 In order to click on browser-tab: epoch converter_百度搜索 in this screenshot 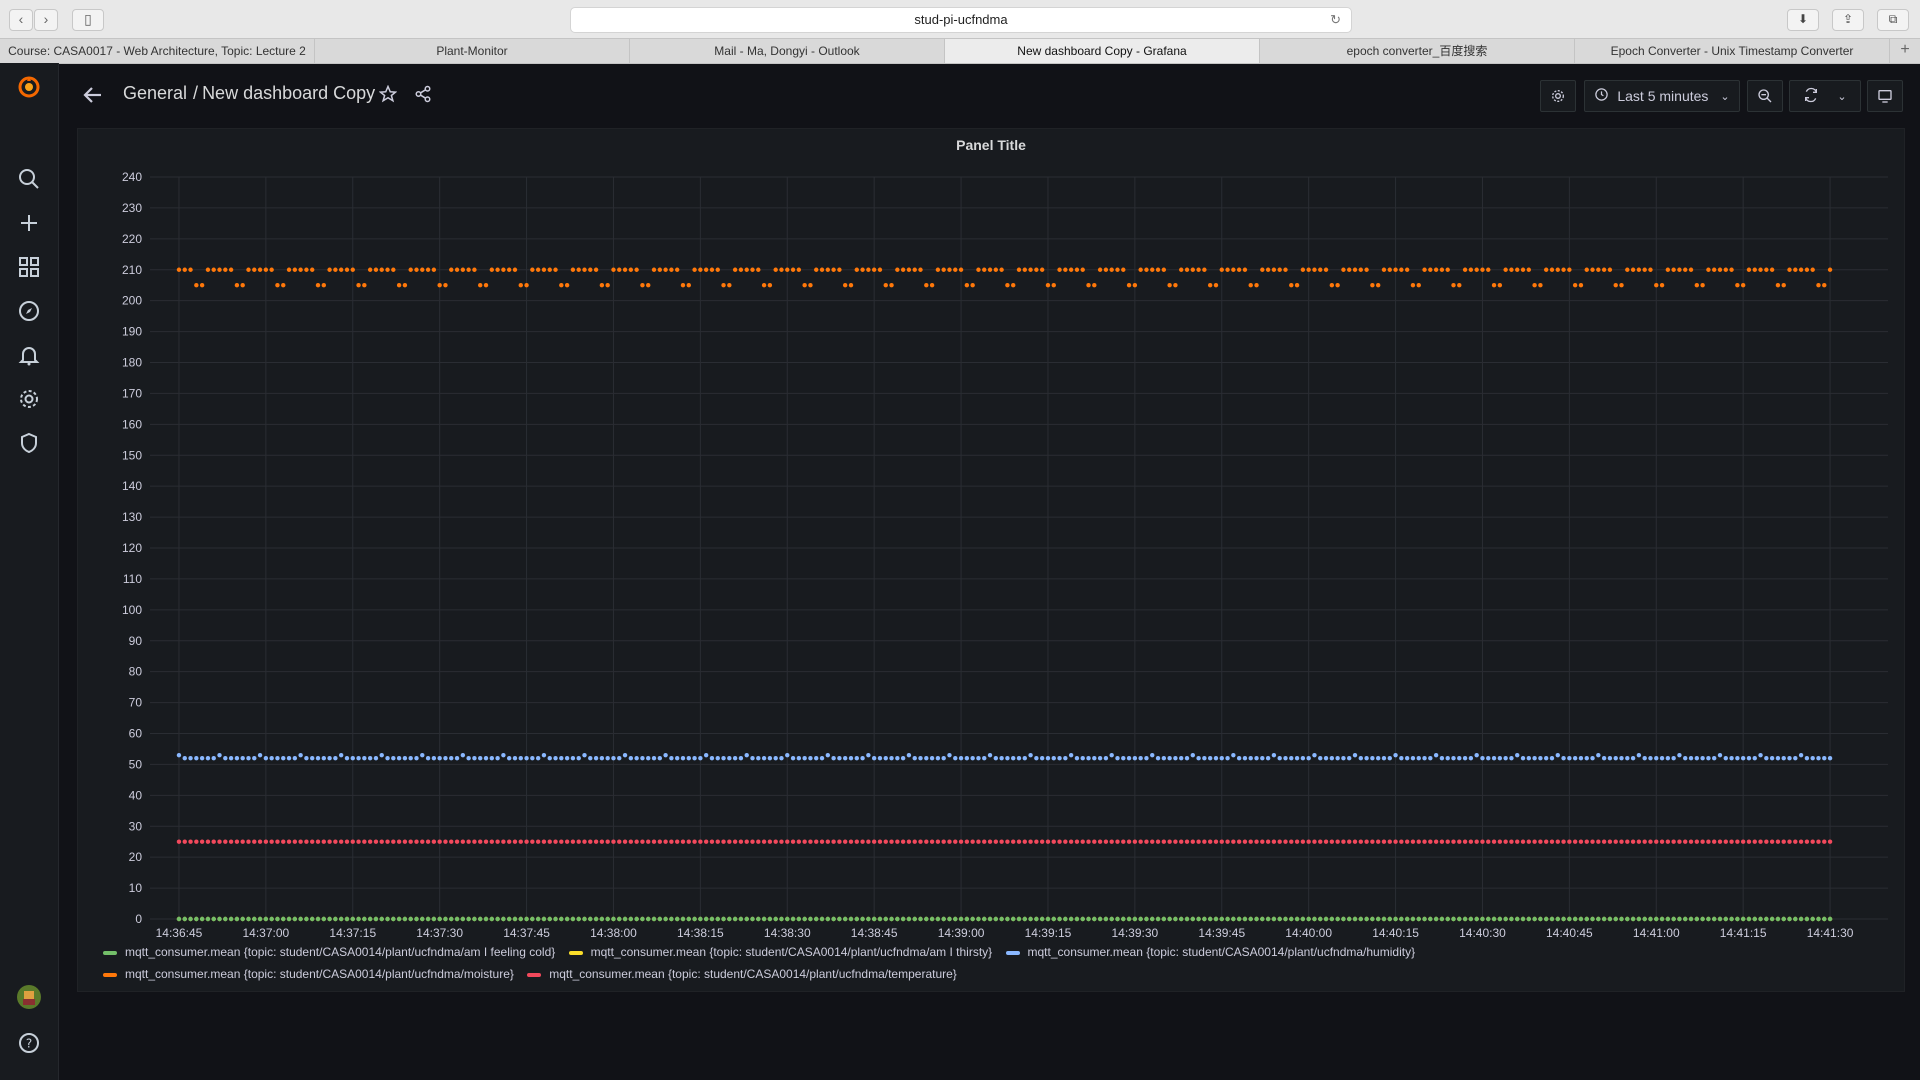, I will do `click(1417, 51)`.